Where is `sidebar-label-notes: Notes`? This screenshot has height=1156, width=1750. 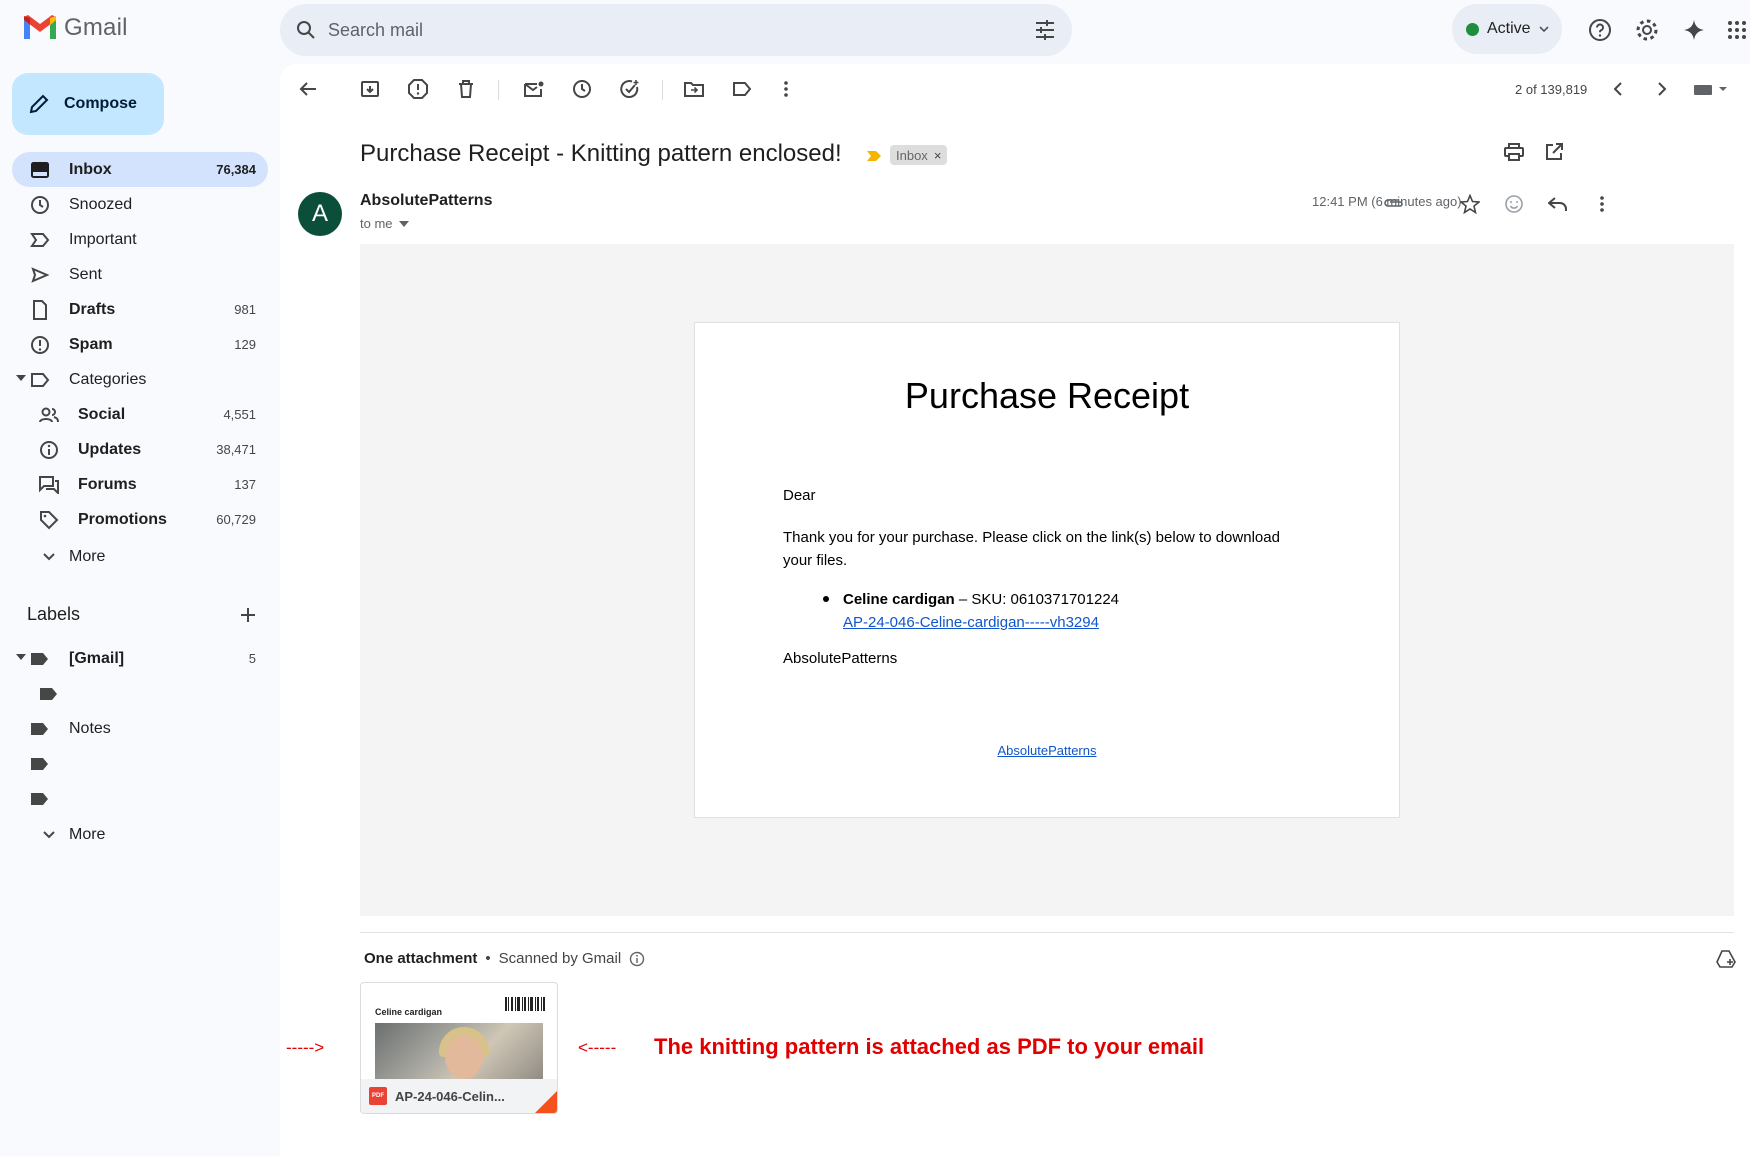 sidebar-label-notes: Notes is located at coordinates (140, 728).